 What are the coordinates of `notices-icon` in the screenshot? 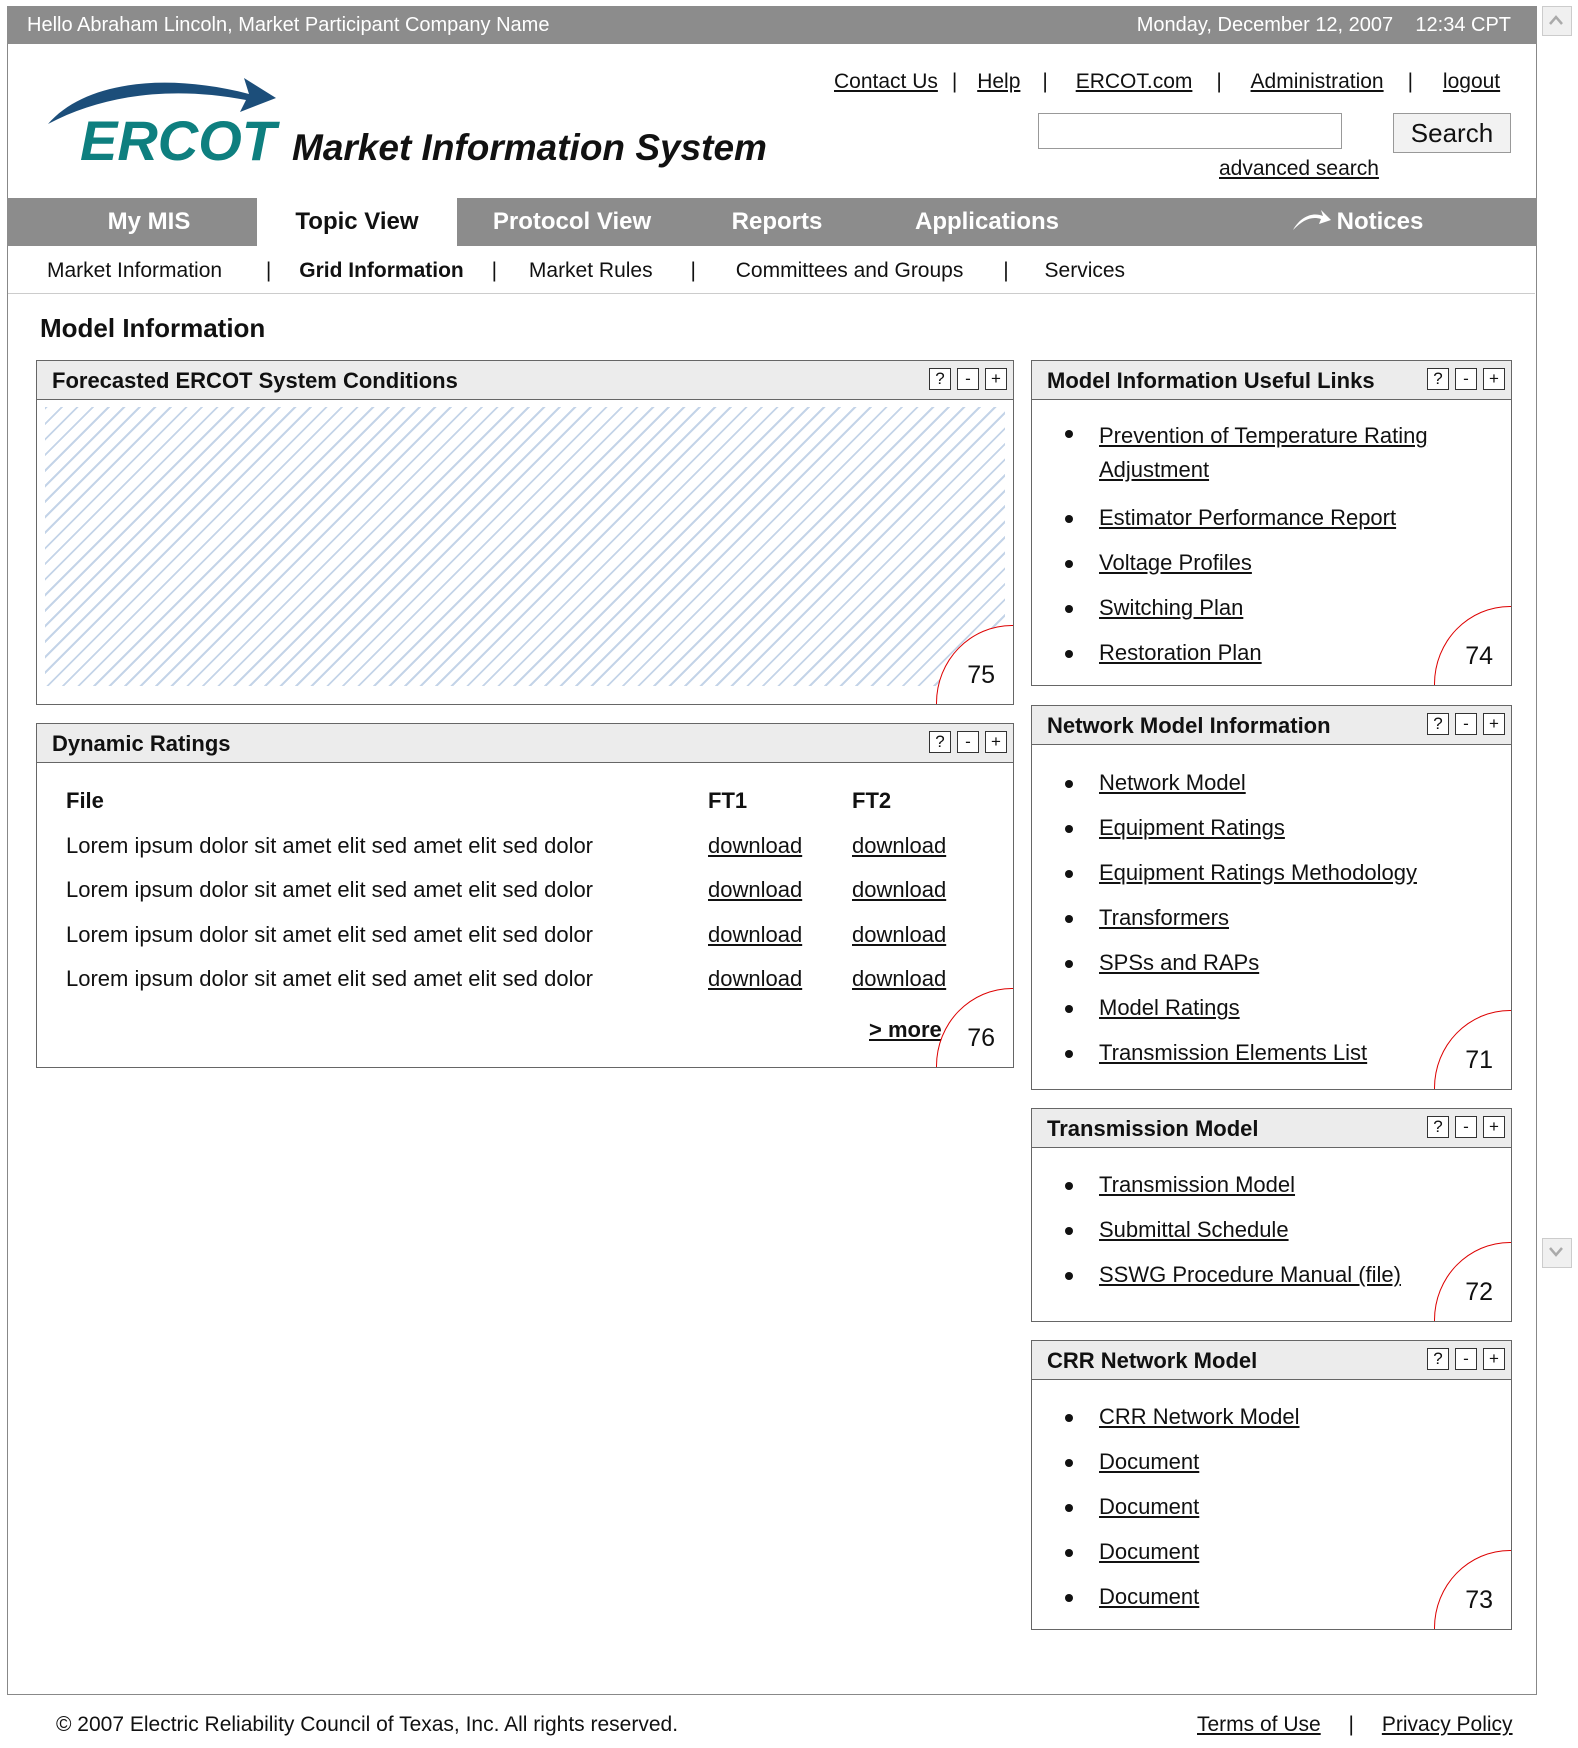 It's located at (1311, 220).